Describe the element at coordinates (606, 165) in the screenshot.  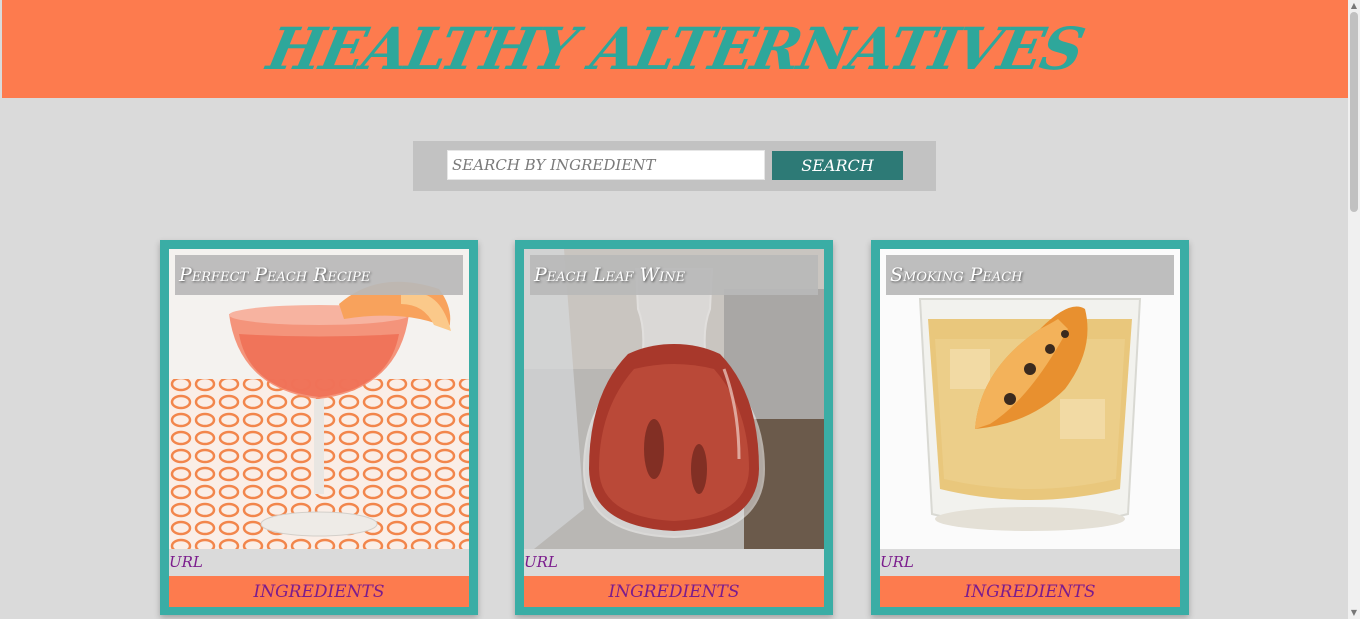
I see `search-input` at that location.